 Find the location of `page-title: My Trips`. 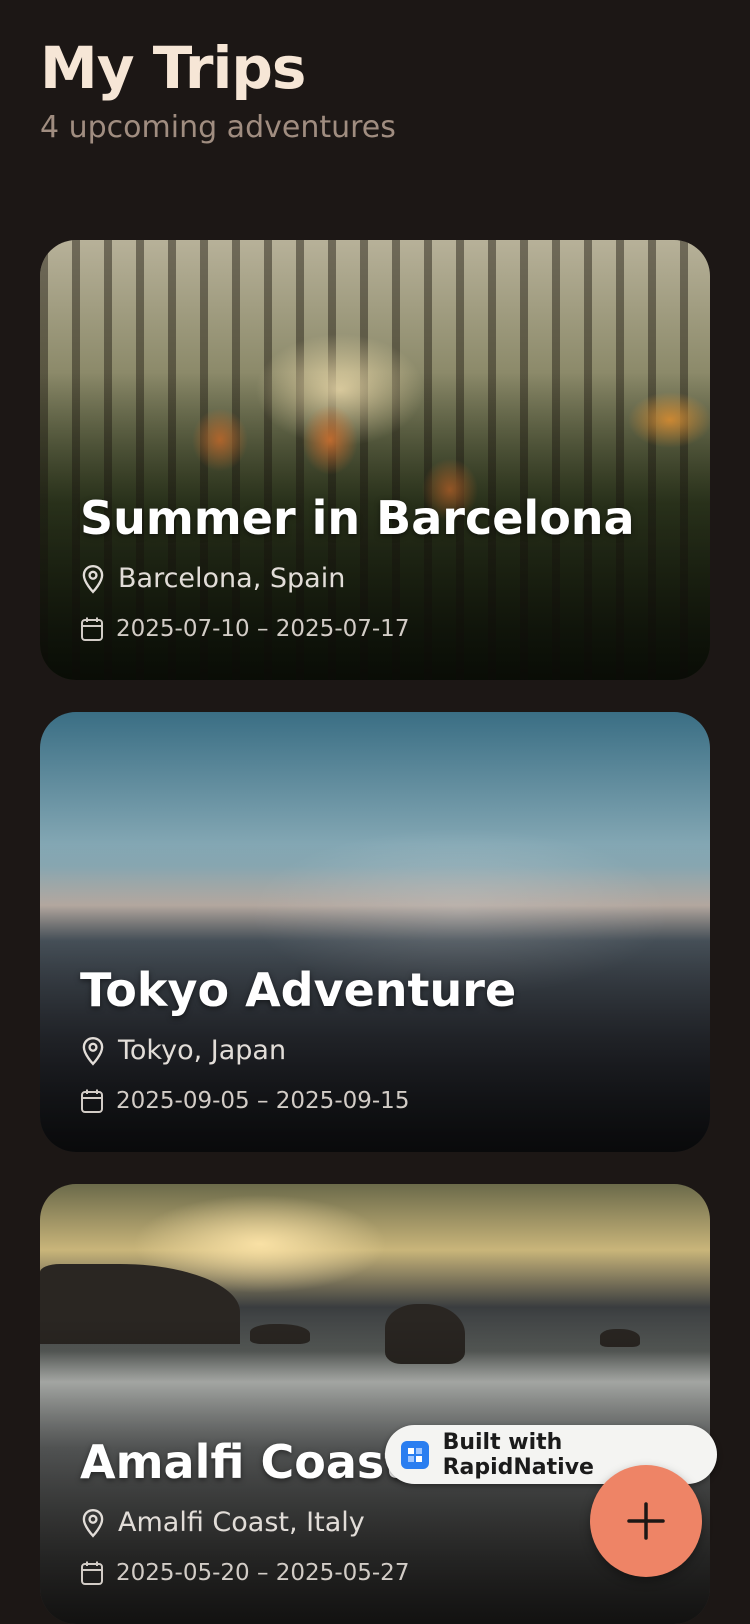

page-title: My Trips is located at coordinates (173, 68).